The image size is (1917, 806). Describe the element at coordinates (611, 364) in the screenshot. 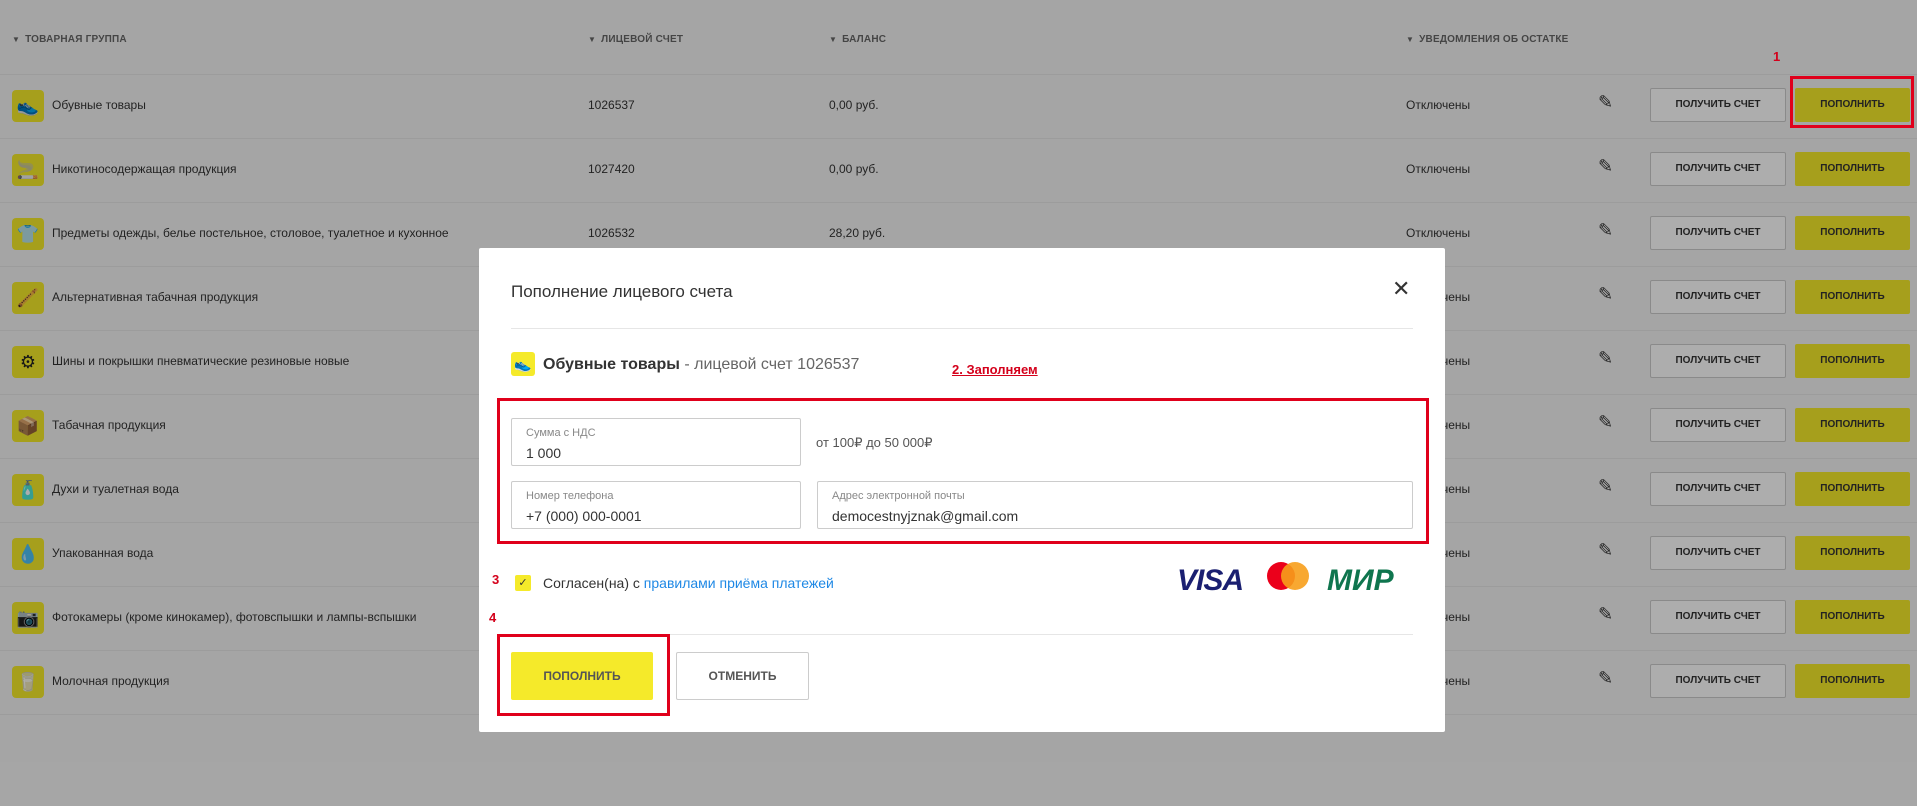

I see `product-name: Обувные товары` at that location.